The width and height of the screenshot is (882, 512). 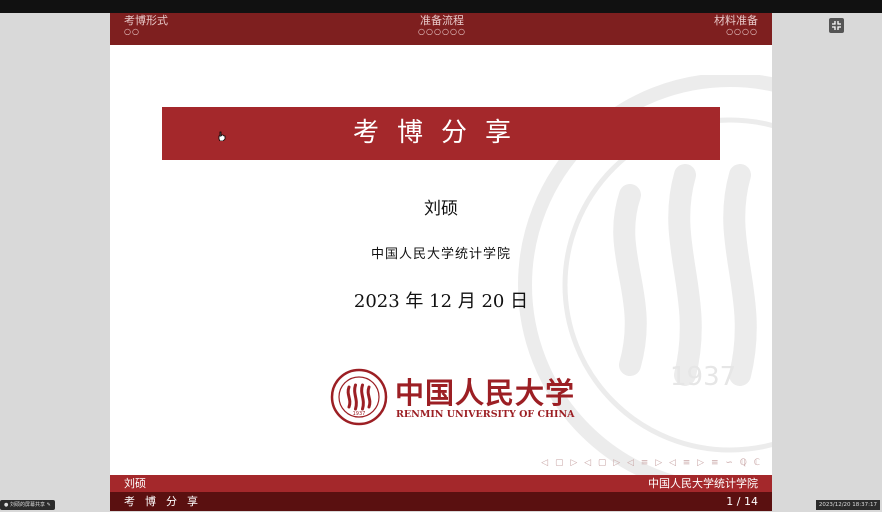 I want to click on seal-year: 1937, so click(x=359, y=414).